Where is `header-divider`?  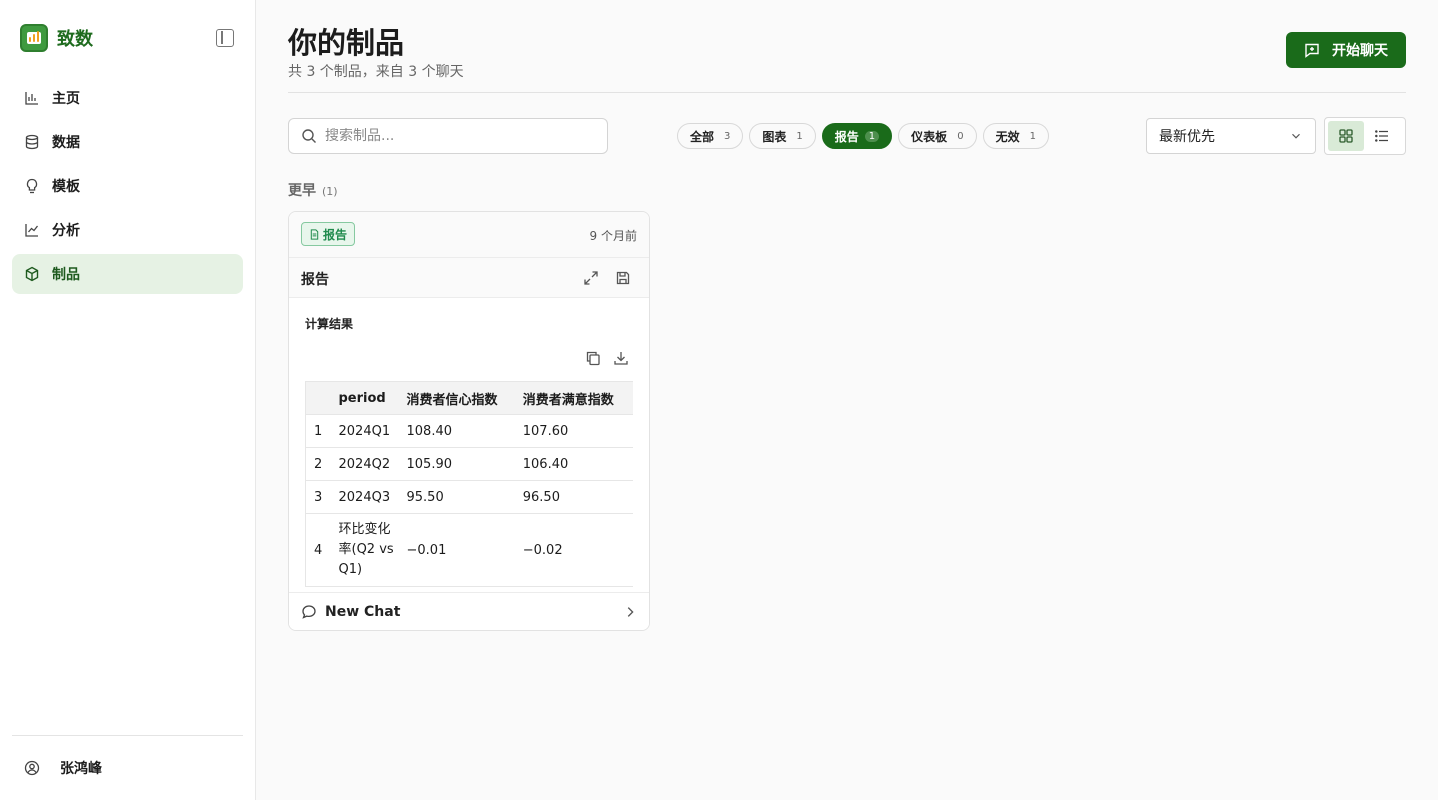
header-divider is located at coordinates (847, 92).